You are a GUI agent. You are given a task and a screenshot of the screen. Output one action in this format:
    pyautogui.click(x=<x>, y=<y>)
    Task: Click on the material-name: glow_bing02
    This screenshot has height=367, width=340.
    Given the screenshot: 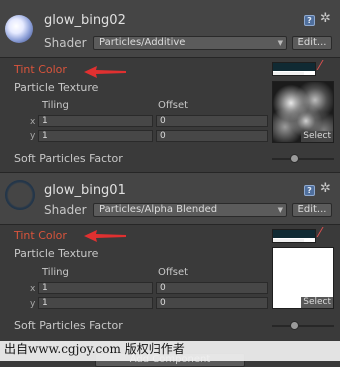 What is the action you would take?
    pyautogui.click(x=85, y=20)
    